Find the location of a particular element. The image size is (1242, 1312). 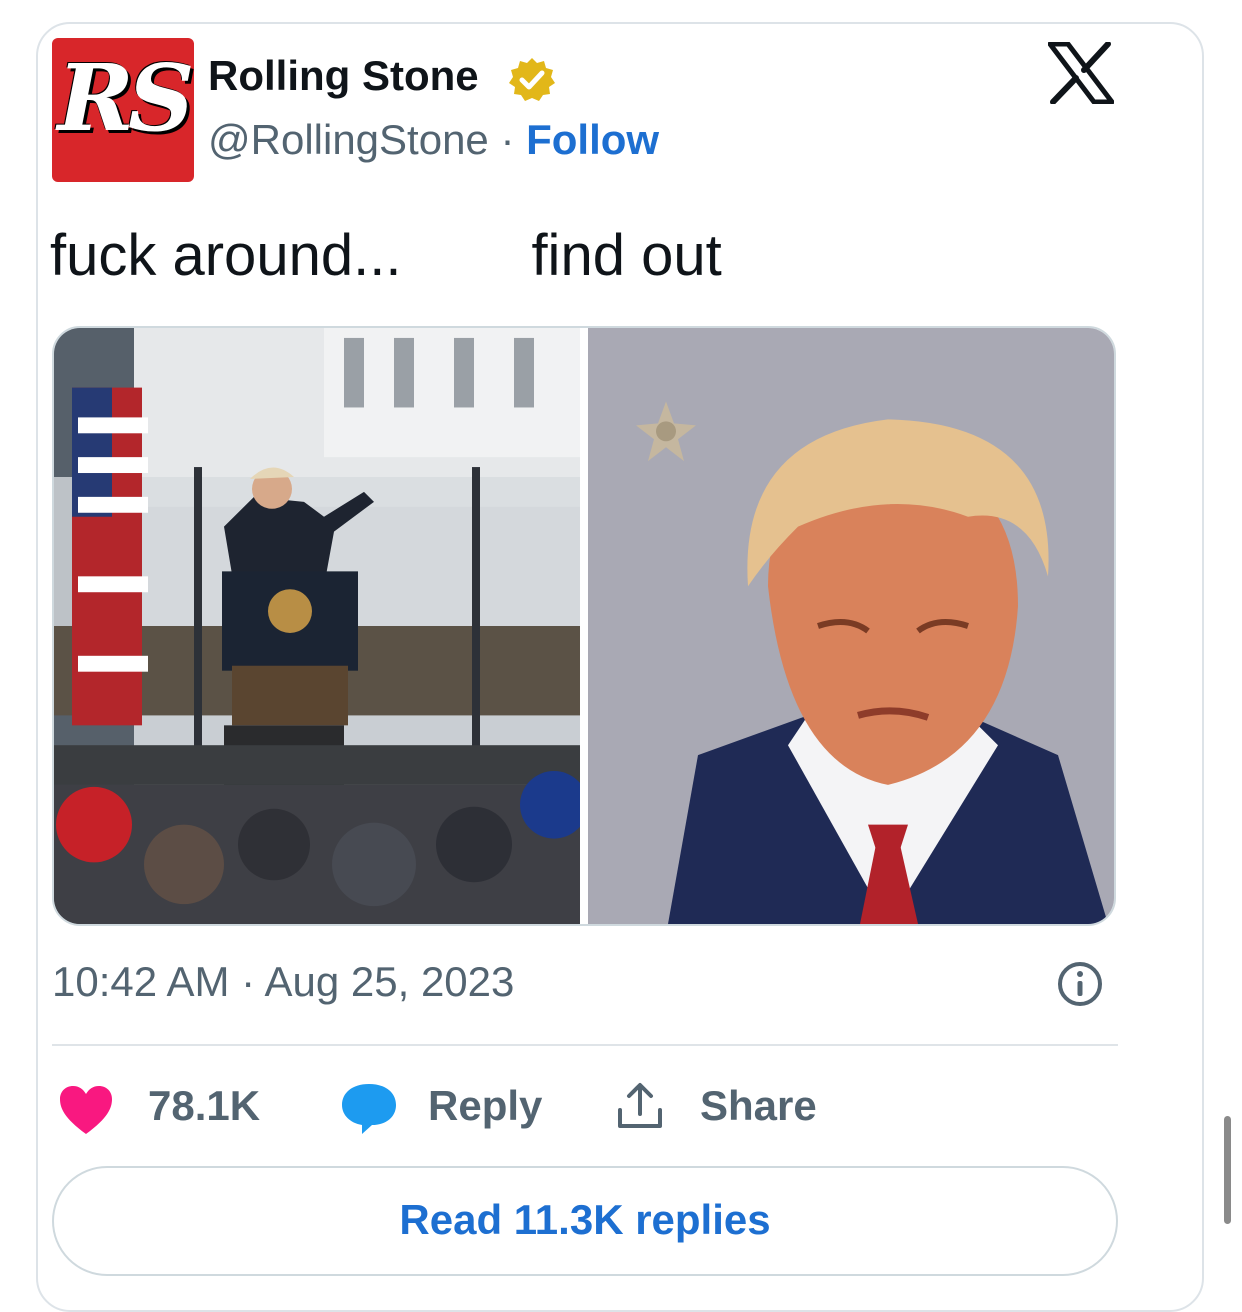

read-replies-button: Read 11.3K replies is located at coordinates (585, 1221).